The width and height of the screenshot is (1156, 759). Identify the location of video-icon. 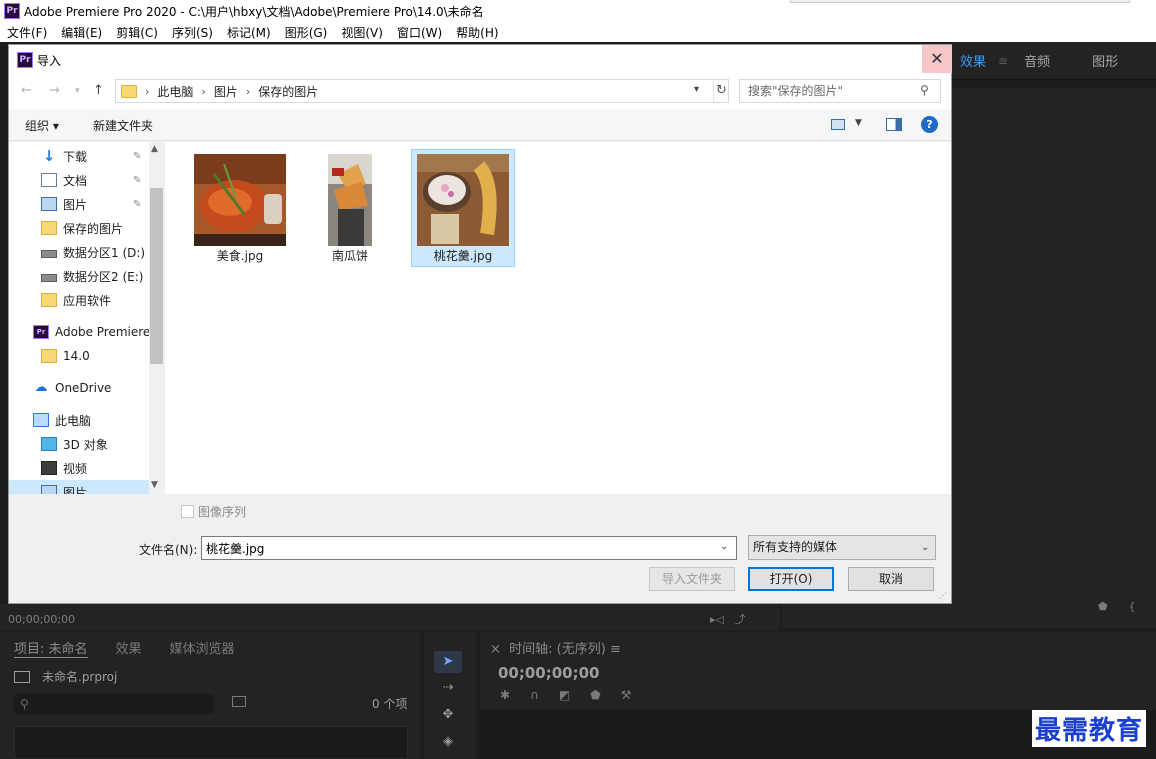
(49, 468).